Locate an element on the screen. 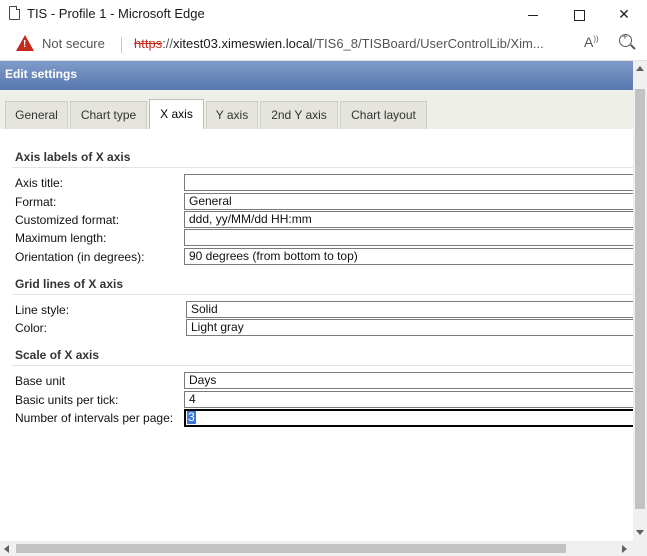 Image resolution: width=647 pixels, height=556 pixels. minimize-button is located at coordinates (533, 14).